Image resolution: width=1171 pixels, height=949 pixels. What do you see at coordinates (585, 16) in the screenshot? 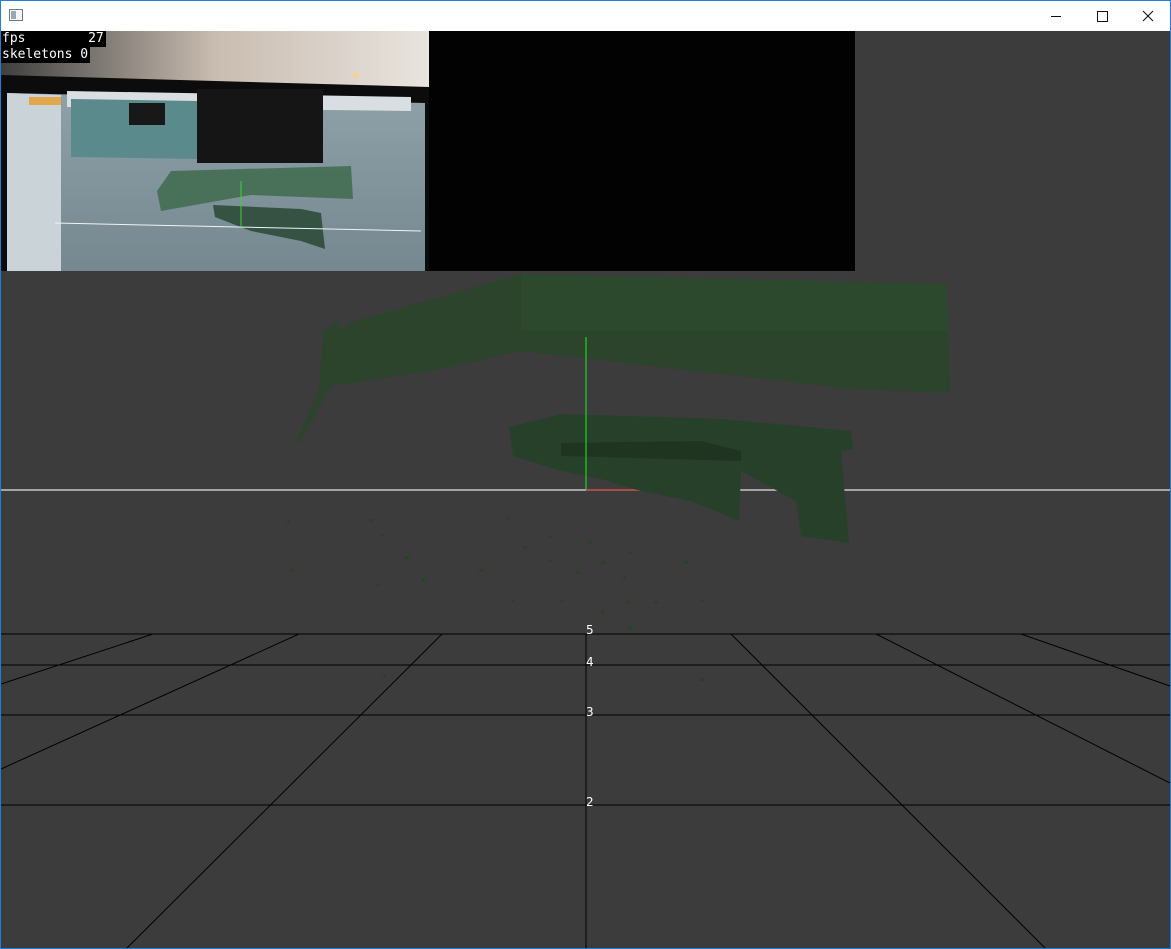
I see `title-bar` at bounding box center [585, 16].